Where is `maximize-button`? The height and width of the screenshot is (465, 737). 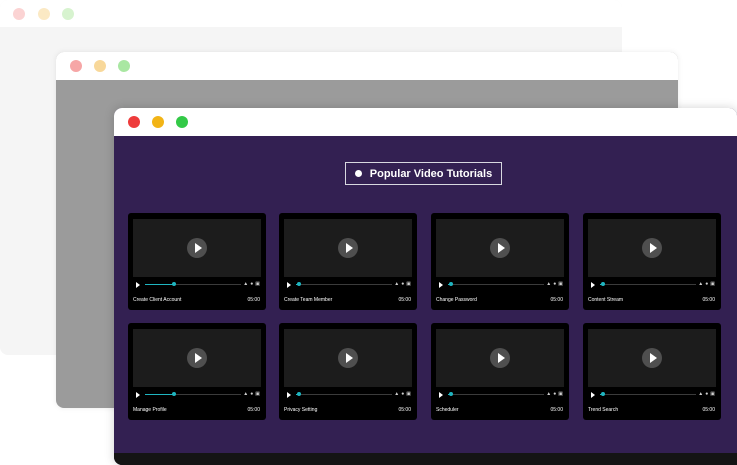
maximize-button is located at coordinates (182, 122).